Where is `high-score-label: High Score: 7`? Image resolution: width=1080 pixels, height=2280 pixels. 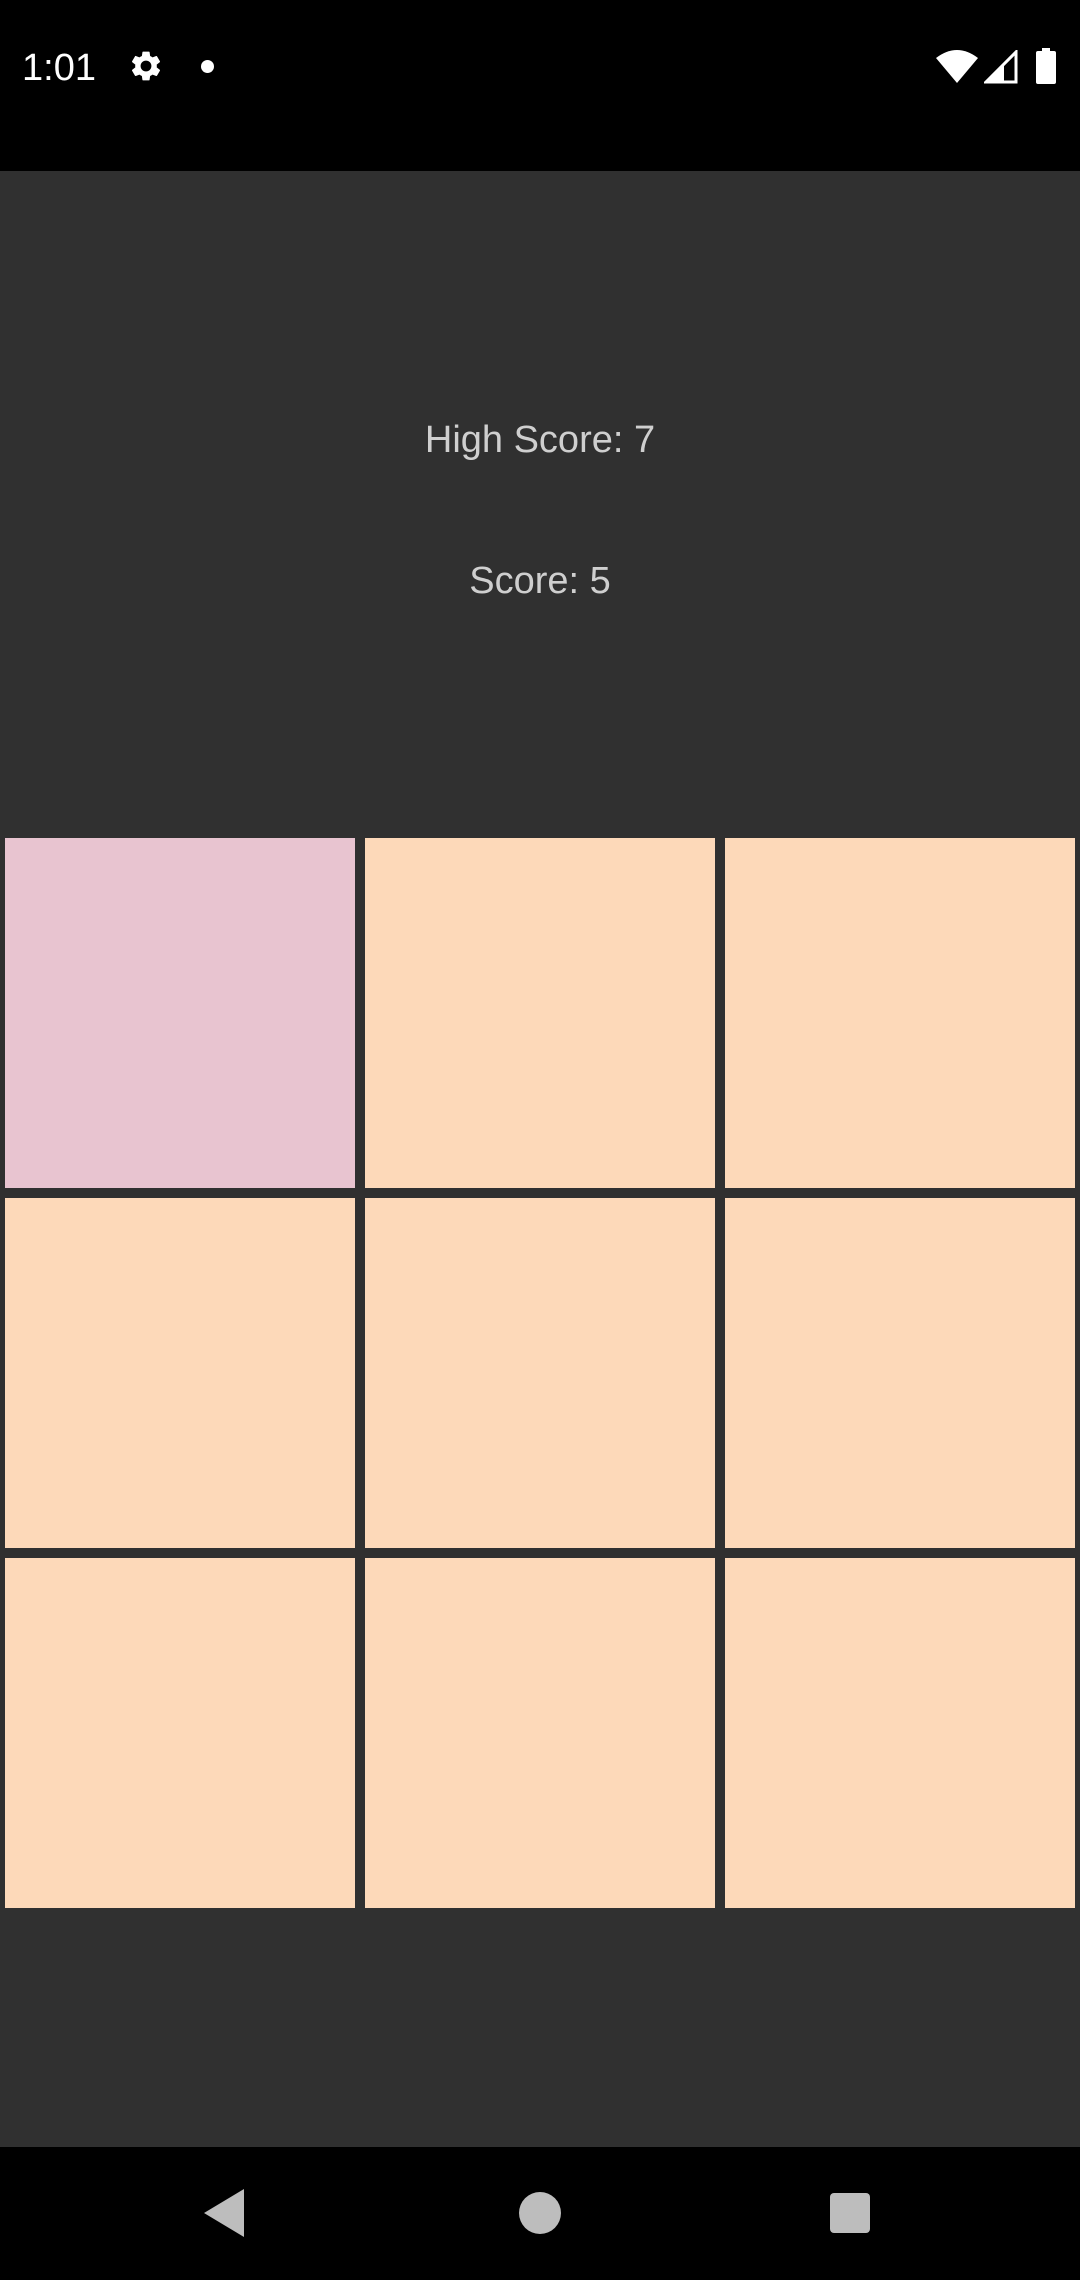 high-score-label: High Score: 7 is located at coordinates (540, 440).